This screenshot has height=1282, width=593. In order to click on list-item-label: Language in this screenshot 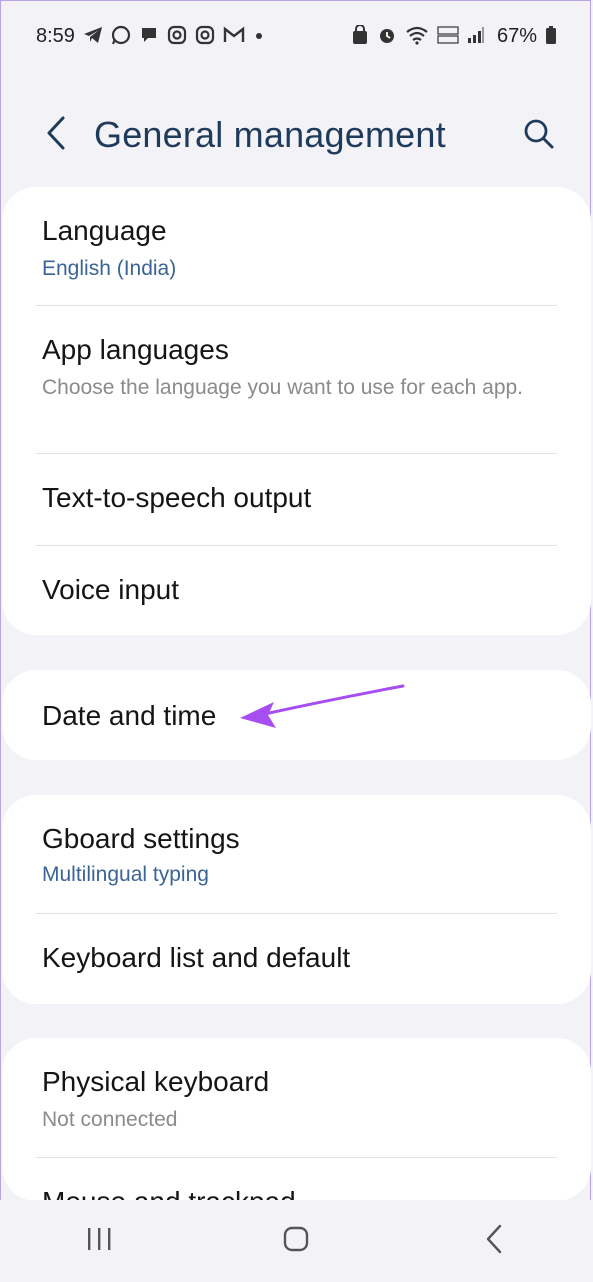, I will do `click(104, 230)`.